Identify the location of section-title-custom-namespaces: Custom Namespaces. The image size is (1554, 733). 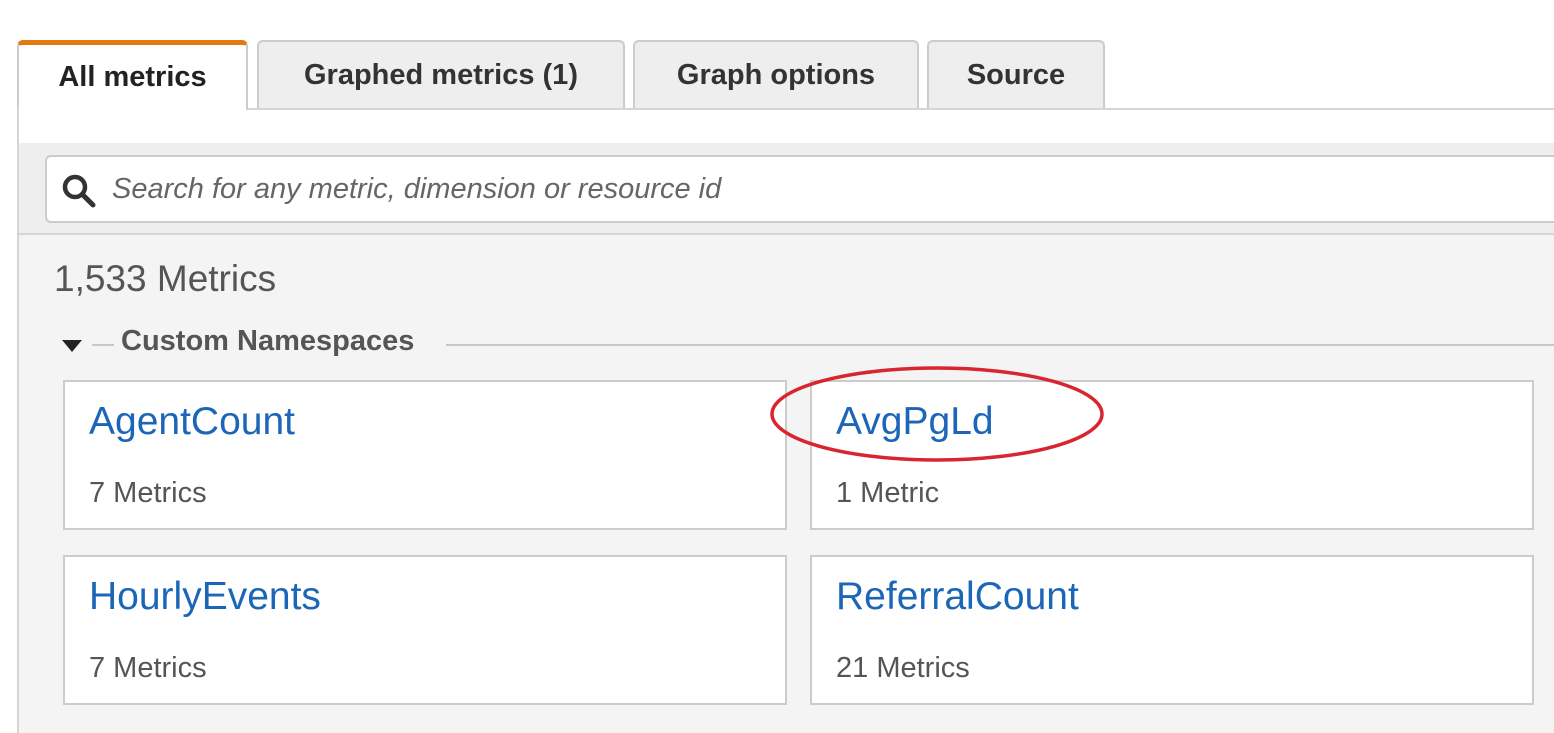
(267, 341).